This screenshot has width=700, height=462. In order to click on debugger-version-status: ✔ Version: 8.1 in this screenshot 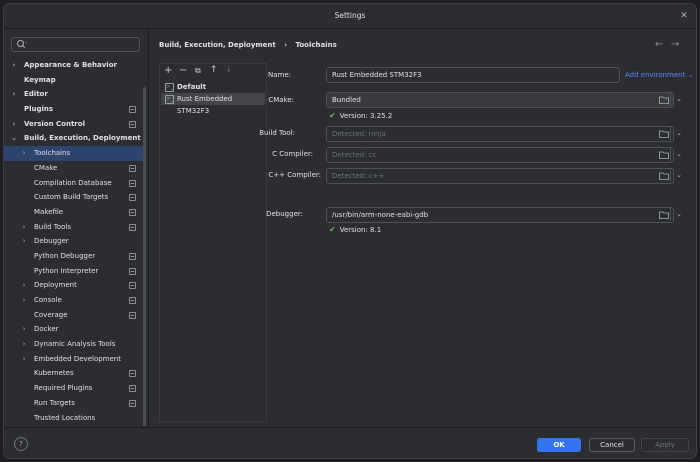, I will do `click(355, 229)`.